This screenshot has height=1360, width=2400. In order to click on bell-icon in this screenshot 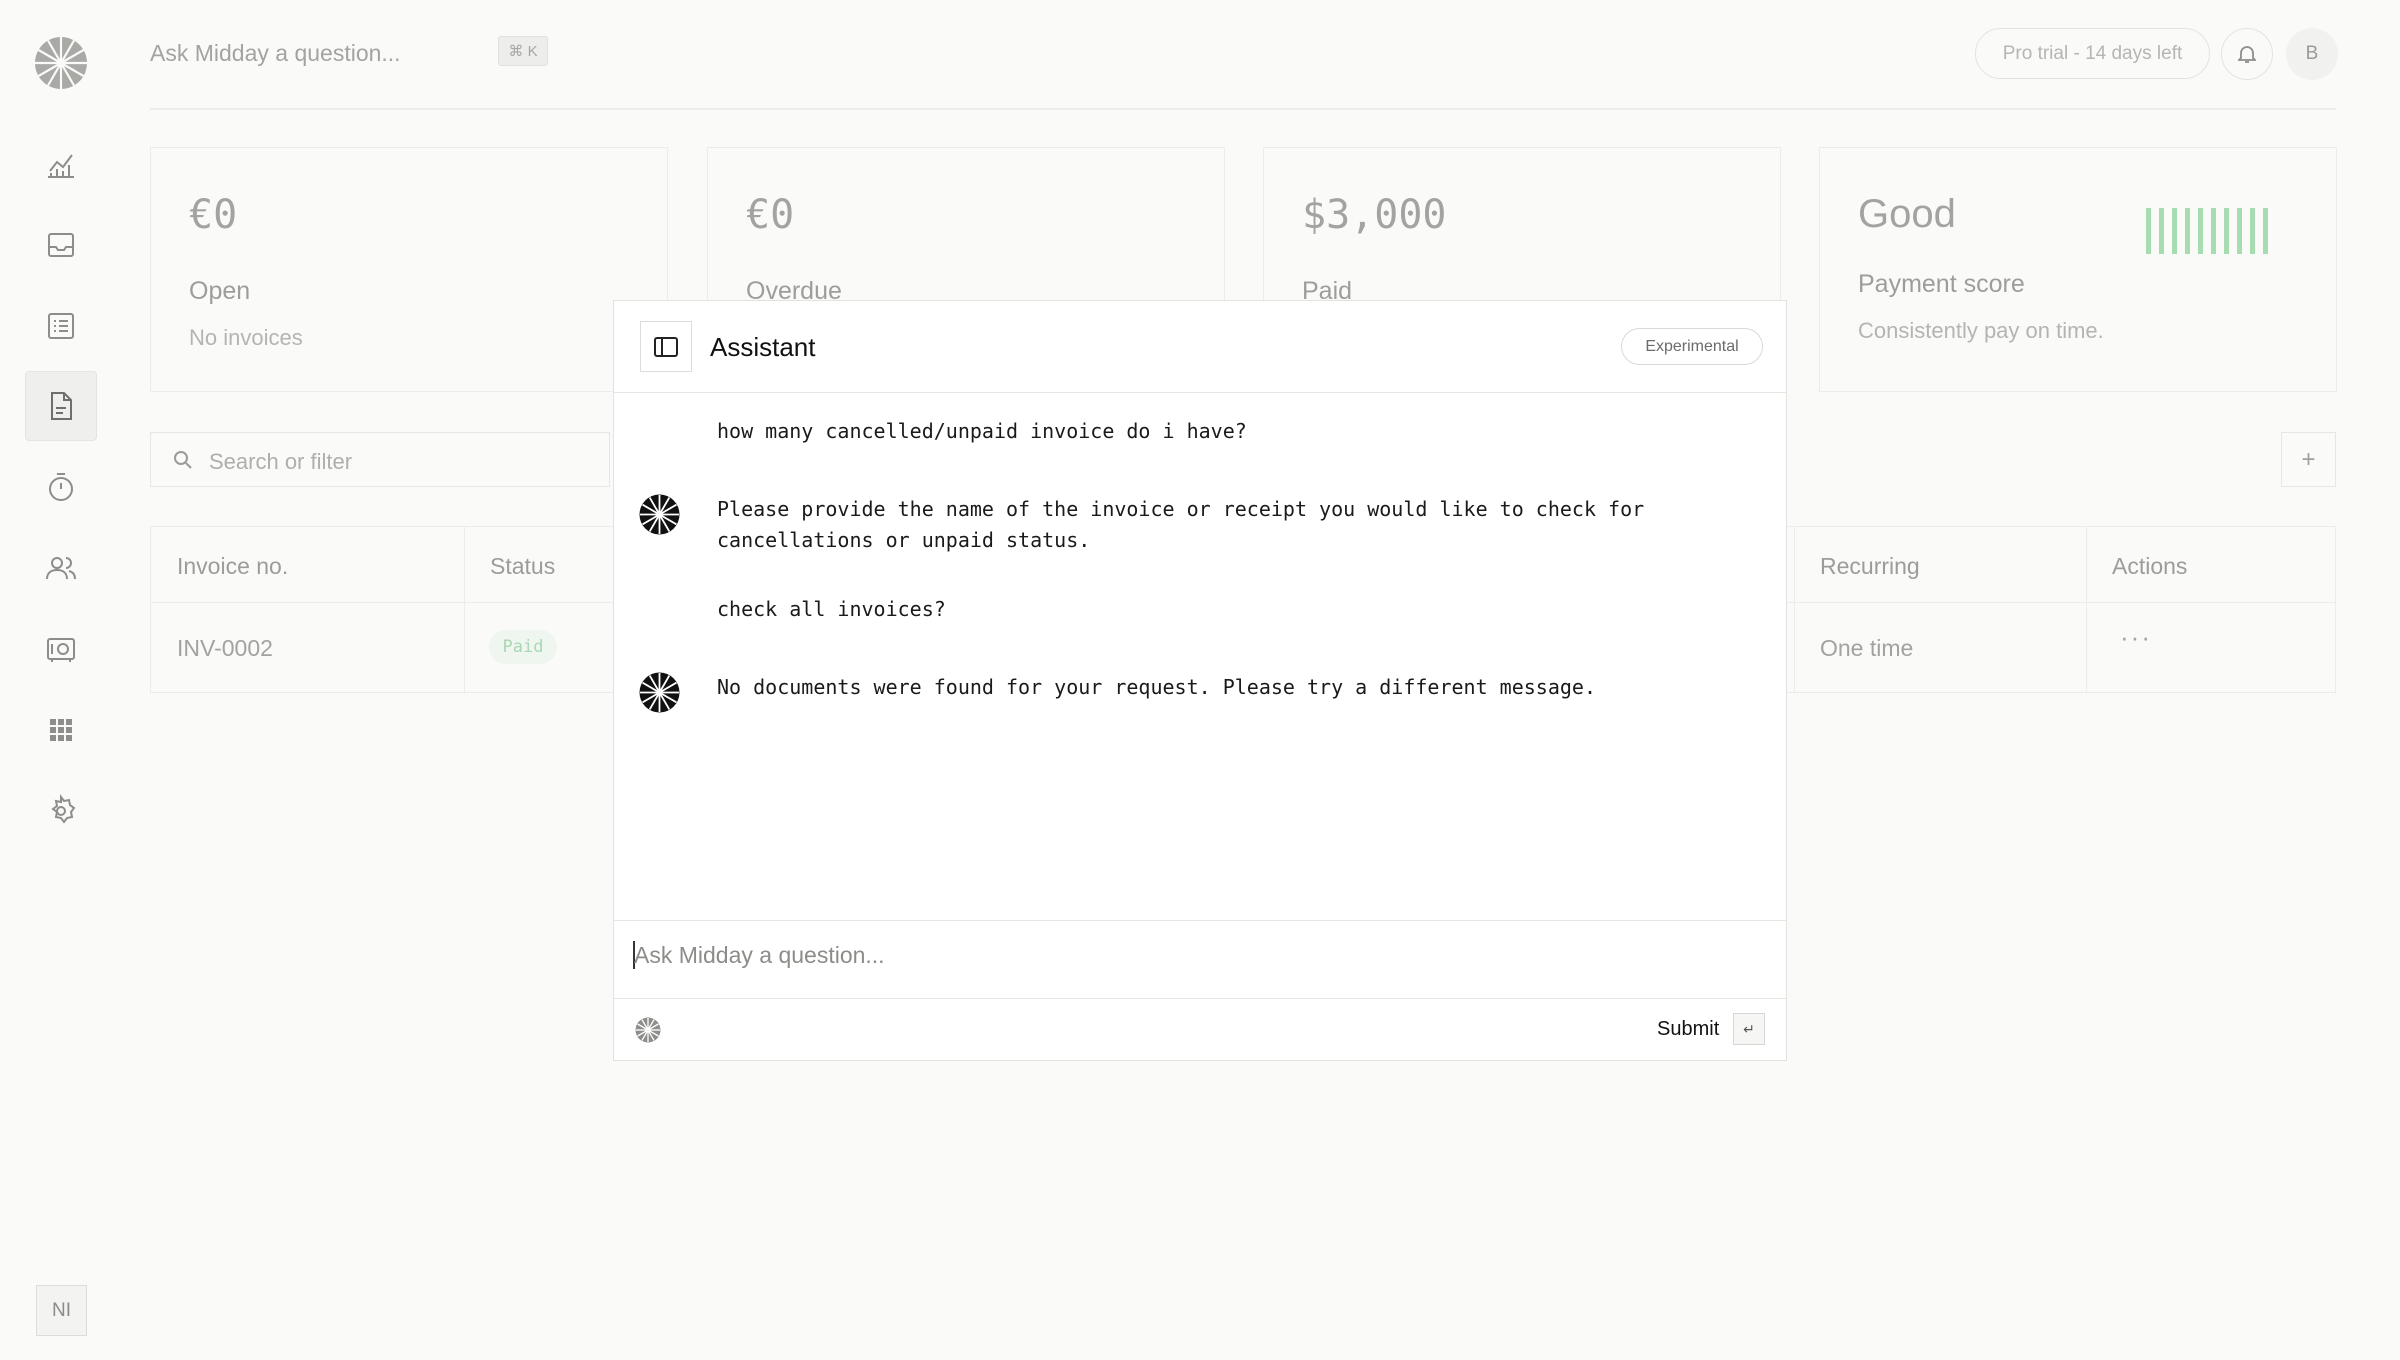, I will do `click(2247, 54)`.